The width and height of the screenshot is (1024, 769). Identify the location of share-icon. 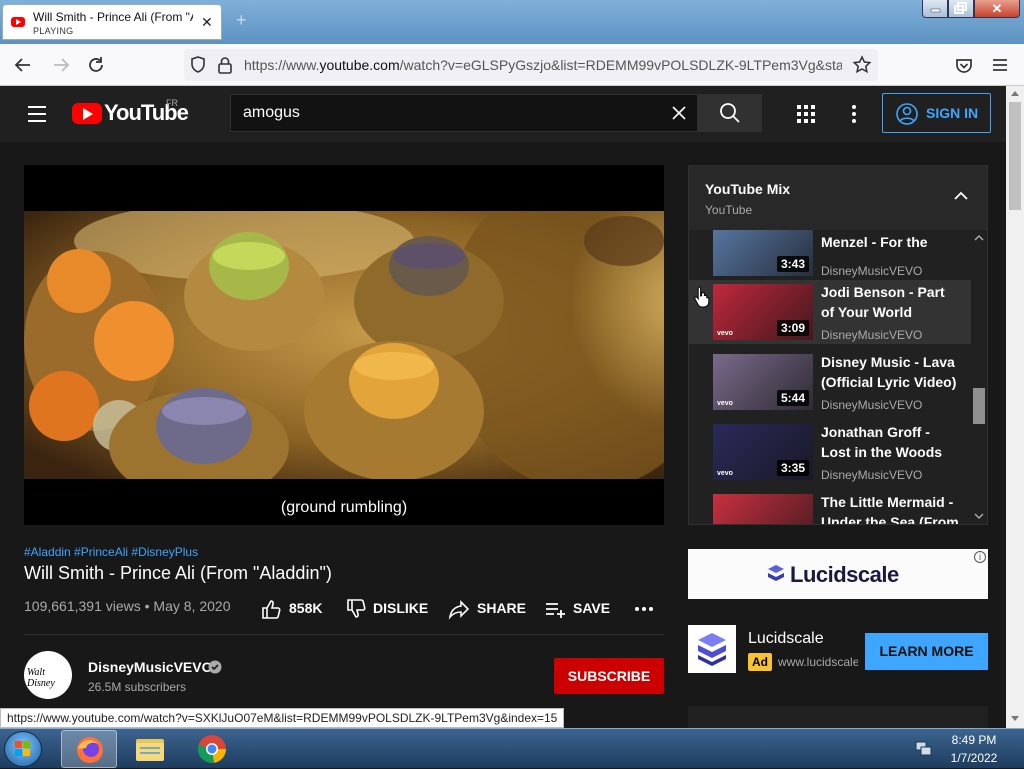
(459, 609).